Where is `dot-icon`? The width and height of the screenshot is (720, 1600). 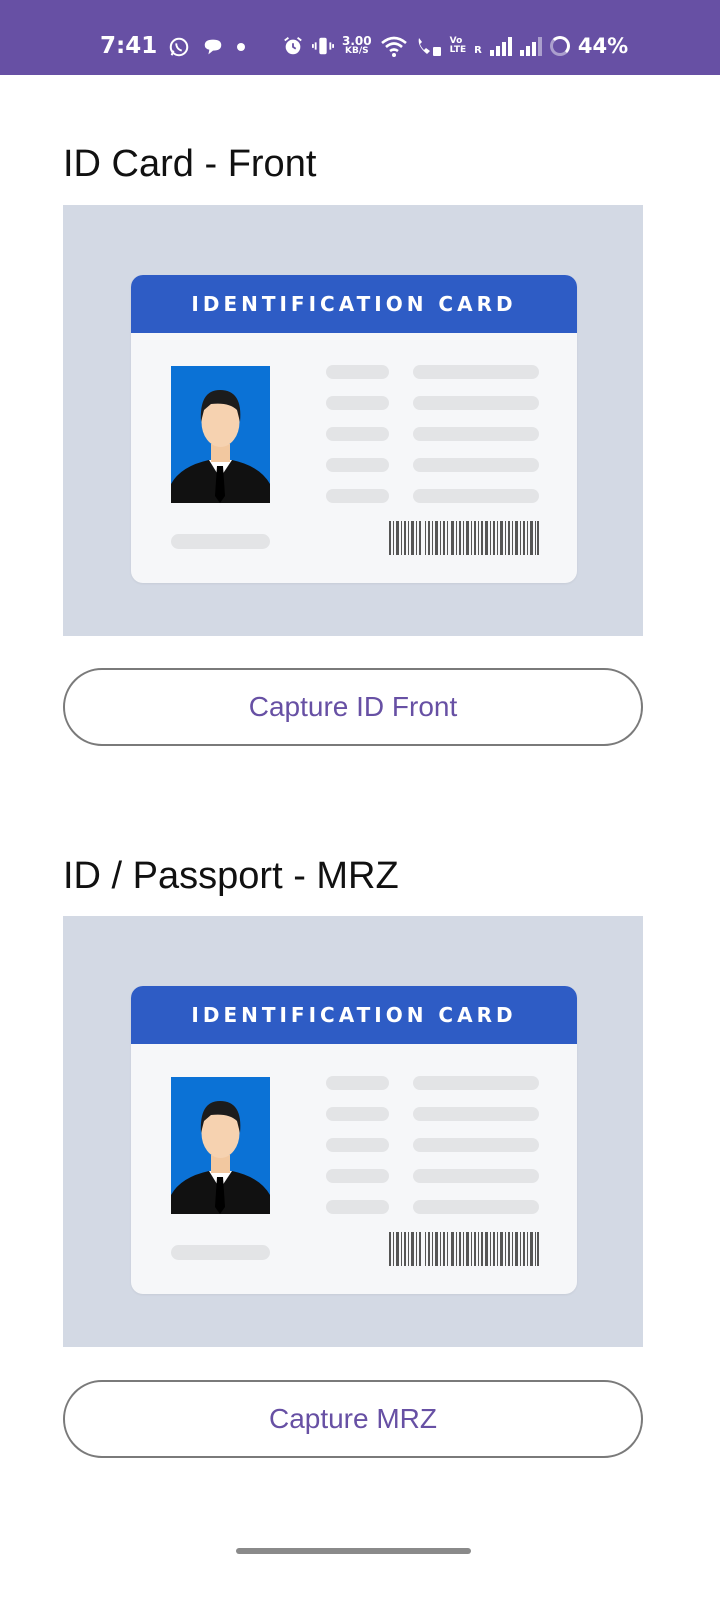
dot-icon is located at coordinates (241, 47).